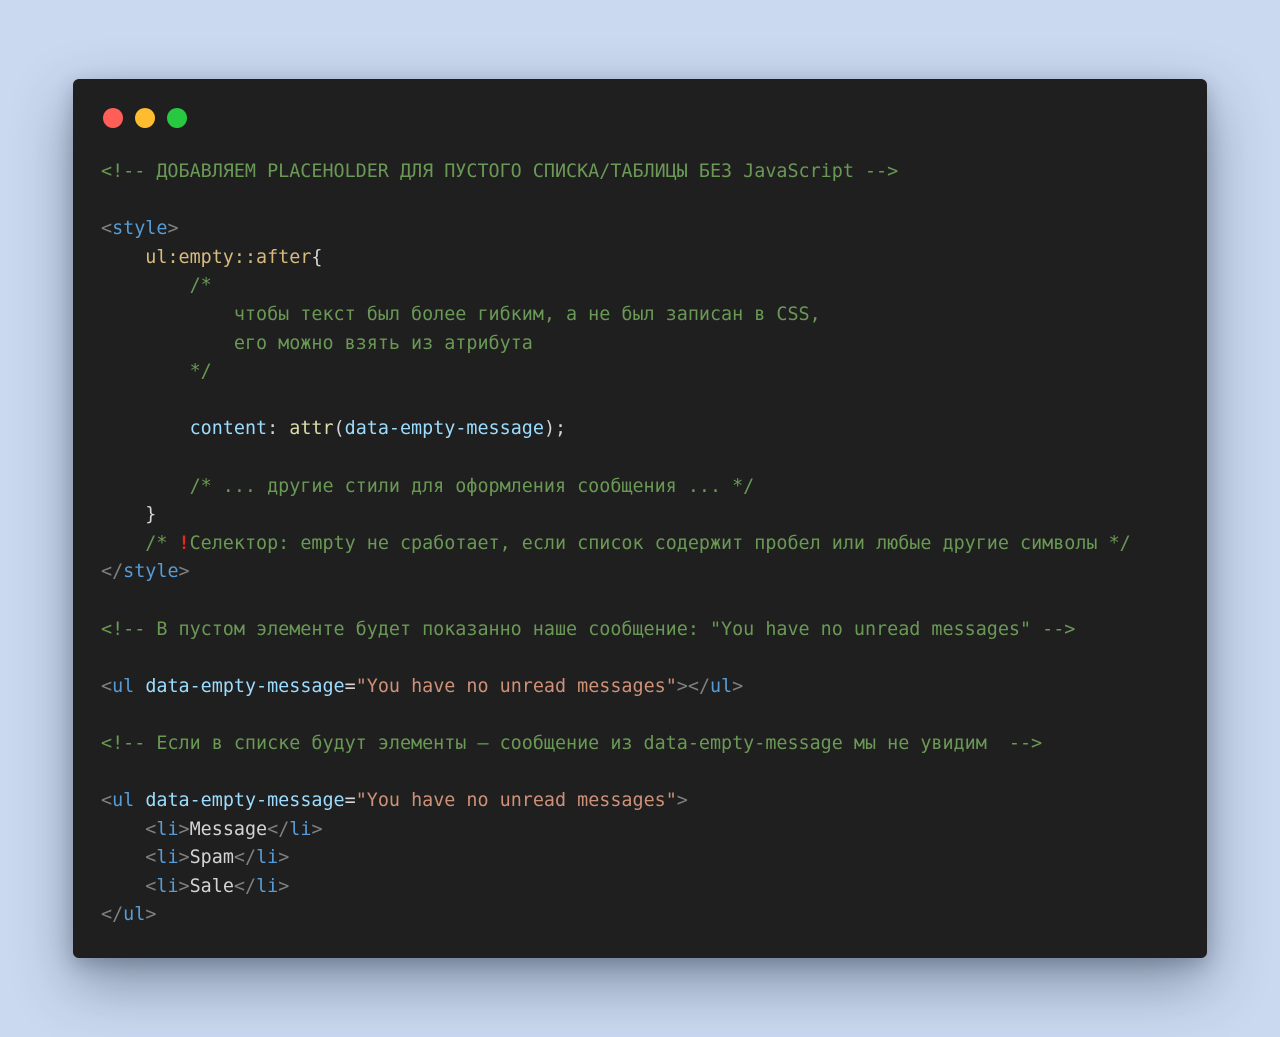 This screenshot has width=1280, height=1037. What do you see at coordinates (616, 515) in the screenshot?
I see `code-line: }` at bounding box center [616, 515].